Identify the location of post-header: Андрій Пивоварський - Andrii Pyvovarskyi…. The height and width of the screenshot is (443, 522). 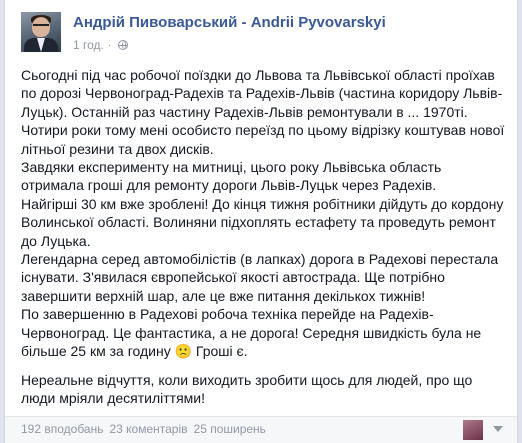
(264, 35).